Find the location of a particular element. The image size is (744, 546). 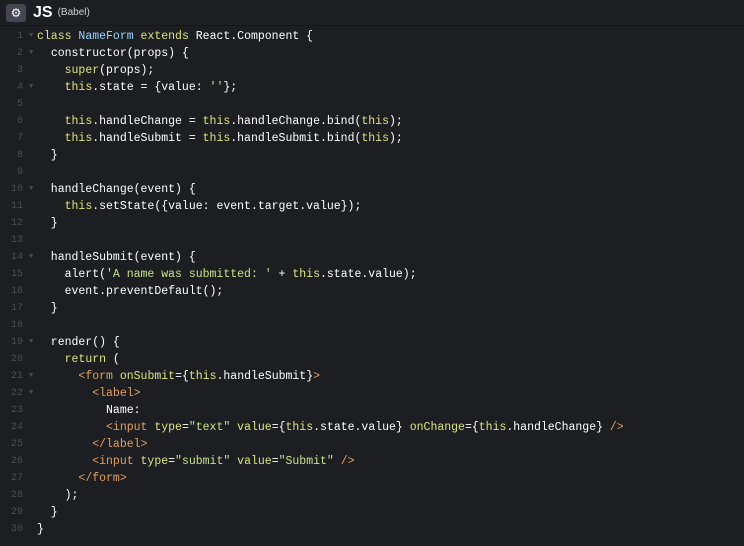

code-token: '' is located at coordinates (216, 87).